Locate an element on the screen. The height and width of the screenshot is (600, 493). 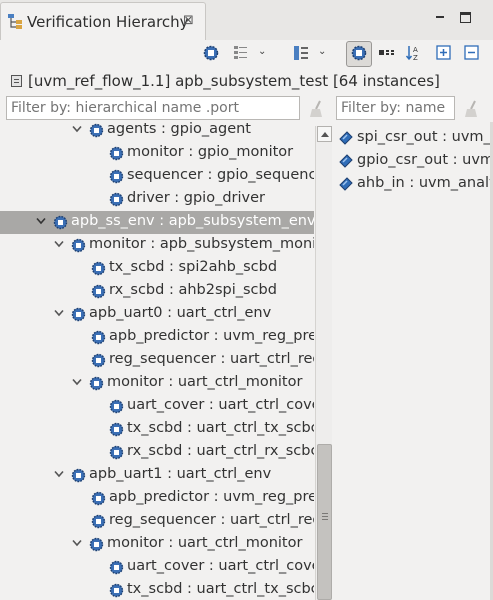
port-filter-input is located at coordinates (395, 108).